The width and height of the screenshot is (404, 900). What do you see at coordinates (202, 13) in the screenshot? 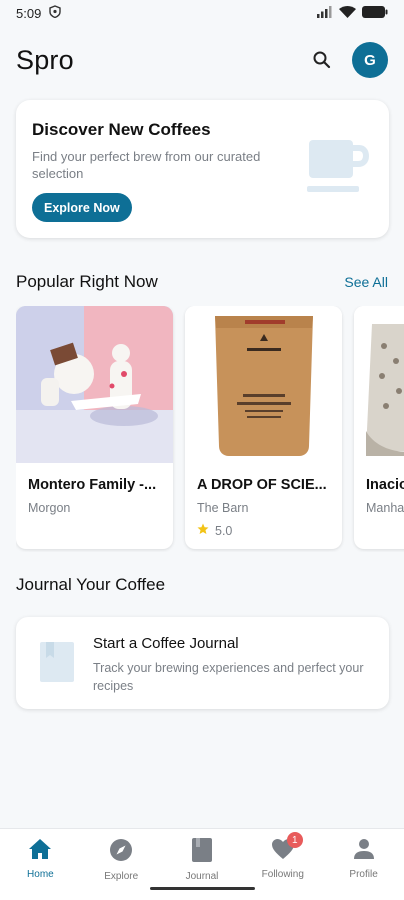
I see `status-bar: 5:09` at bounding box center [202, 13].